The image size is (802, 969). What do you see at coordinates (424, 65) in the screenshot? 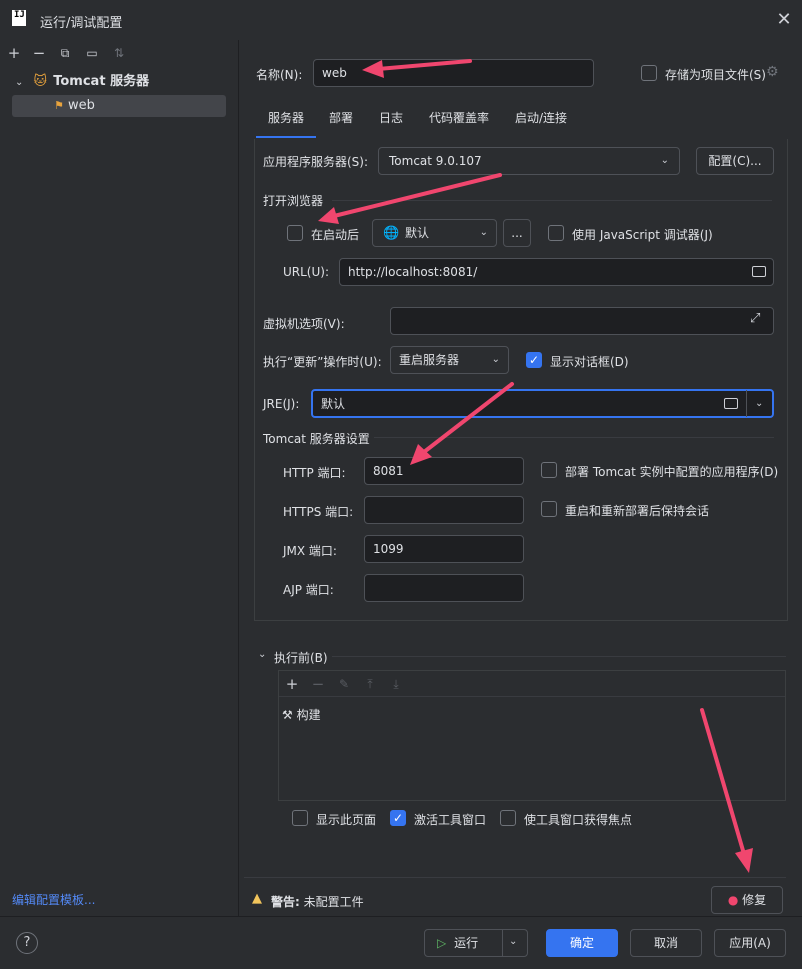
I see `arrow-to-name` at bounding box center [424, 65].